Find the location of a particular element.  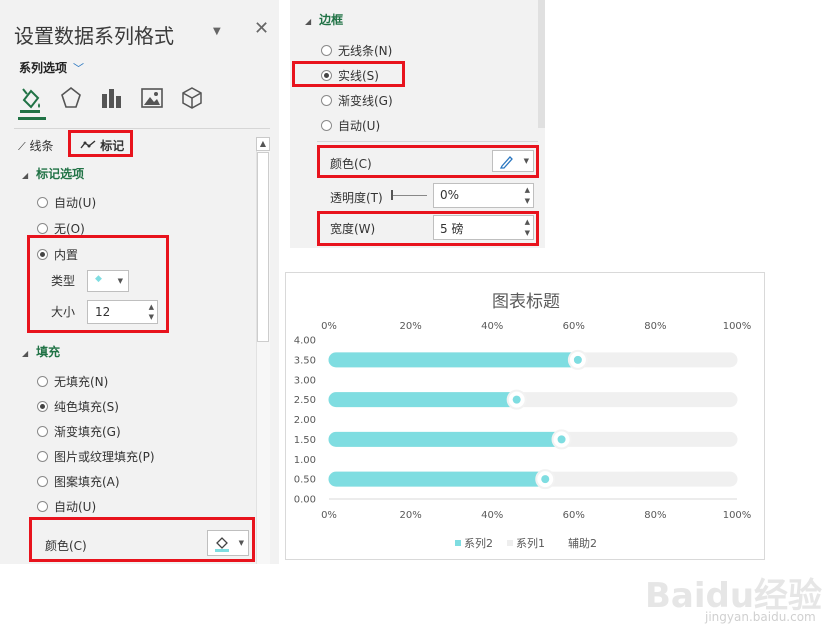

top-x-tick-label: 20% is located at coordinates (410, 326).